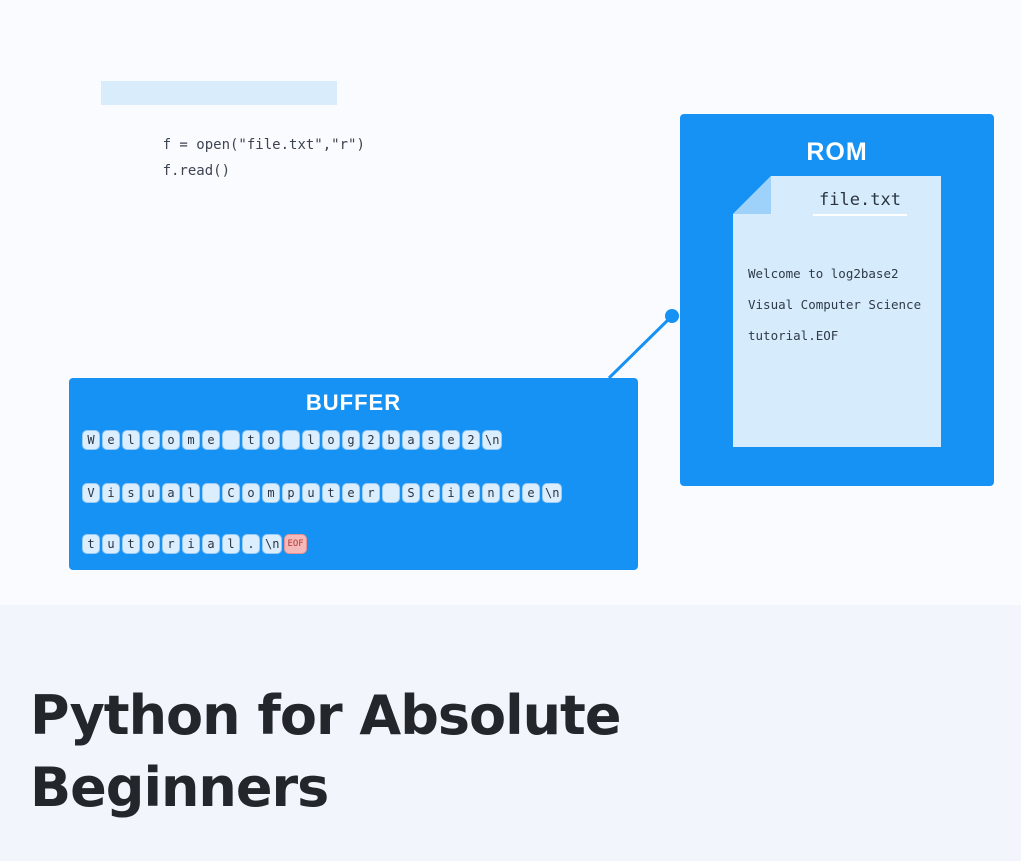 The height and width of the screenshot is (861, 1021). Describe the element at coordinates (353, 402) in the screenshot. I see `buffer-title: BUFFER` at that location.